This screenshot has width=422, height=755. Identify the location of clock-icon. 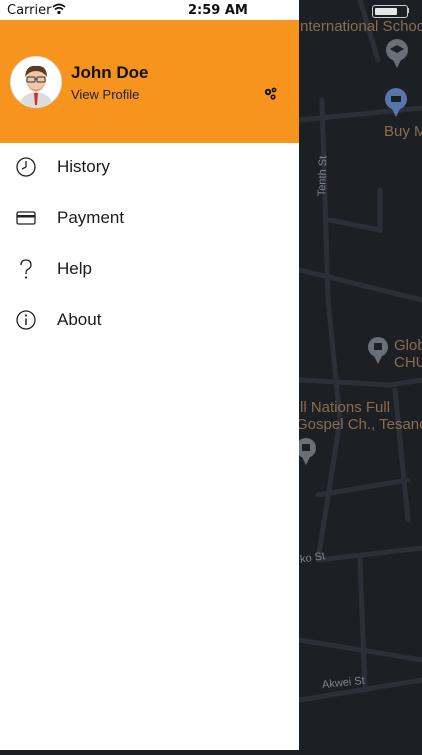
(26, 167).